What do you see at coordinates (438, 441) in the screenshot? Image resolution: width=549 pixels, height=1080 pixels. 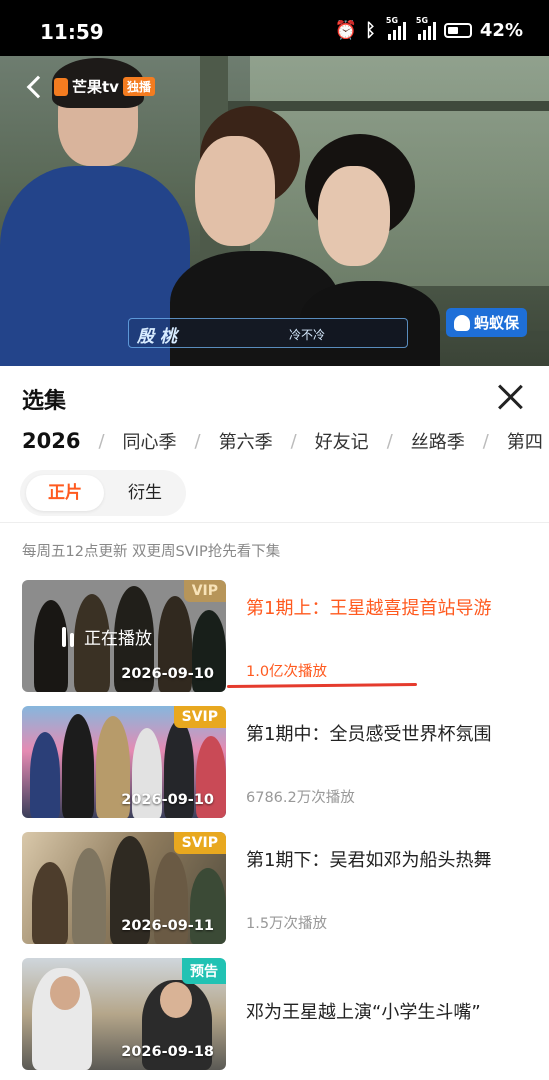 I see `season-tab: 丝路季` at bounding box center [438, 441].